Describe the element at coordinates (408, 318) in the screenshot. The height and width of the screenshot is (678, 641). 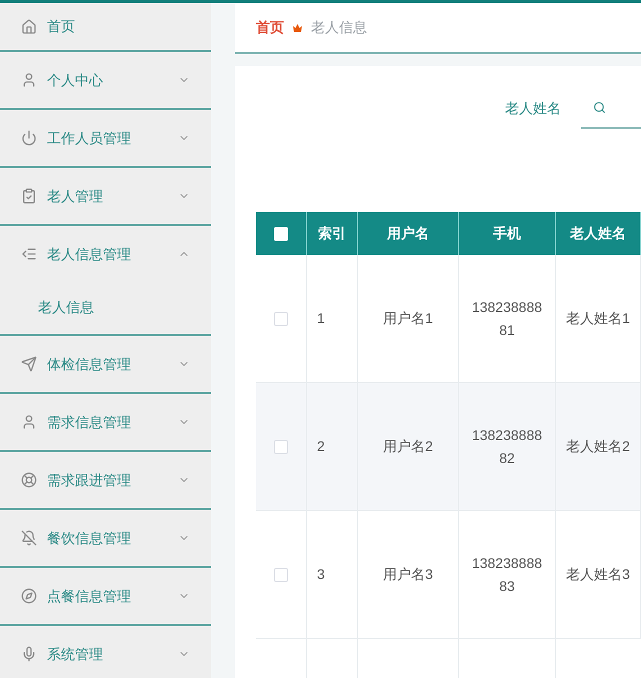
I see `table-cell-text: 用户名1` at that location.